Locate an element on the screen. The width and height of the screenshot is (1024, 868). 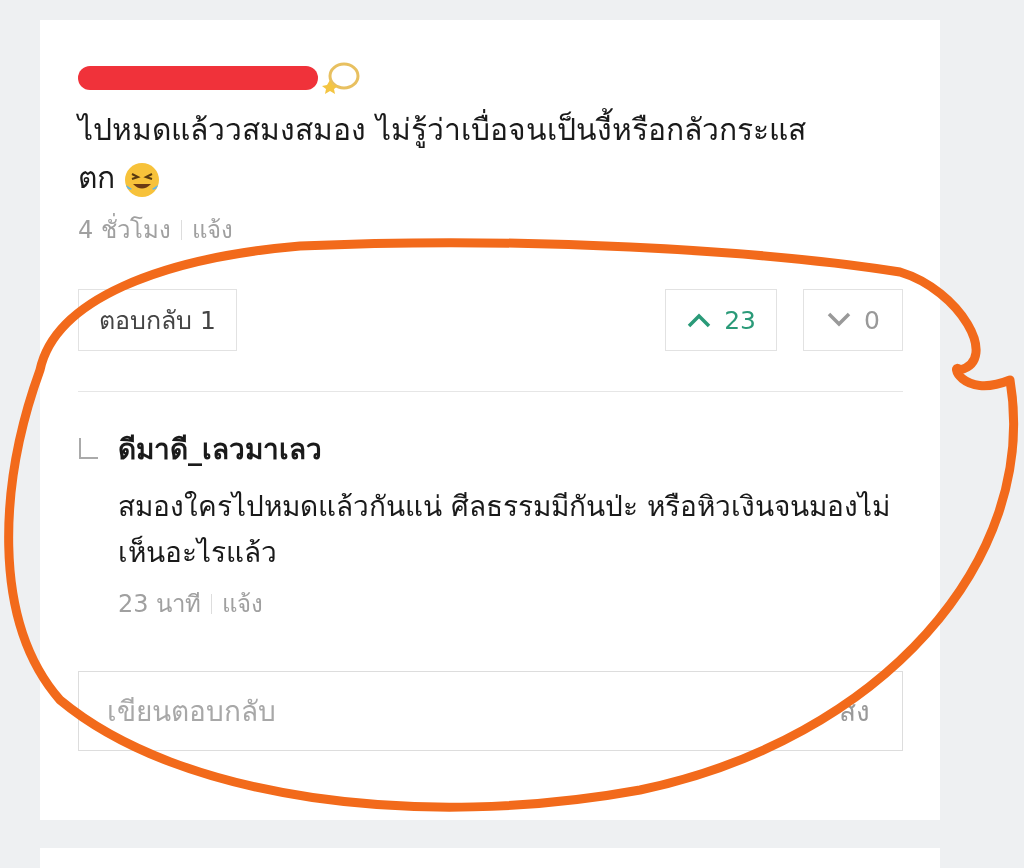
reply-corner-icon is located at coordinates (89, 449).